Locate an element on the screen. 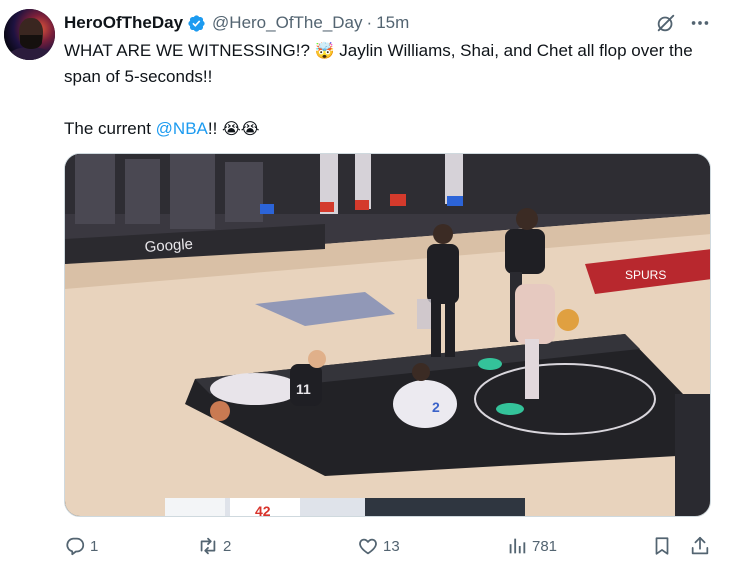  tweet-header: HeroOfTheDay @Hero_OfThe_Day · 15m is located at coordinates (236, 23).